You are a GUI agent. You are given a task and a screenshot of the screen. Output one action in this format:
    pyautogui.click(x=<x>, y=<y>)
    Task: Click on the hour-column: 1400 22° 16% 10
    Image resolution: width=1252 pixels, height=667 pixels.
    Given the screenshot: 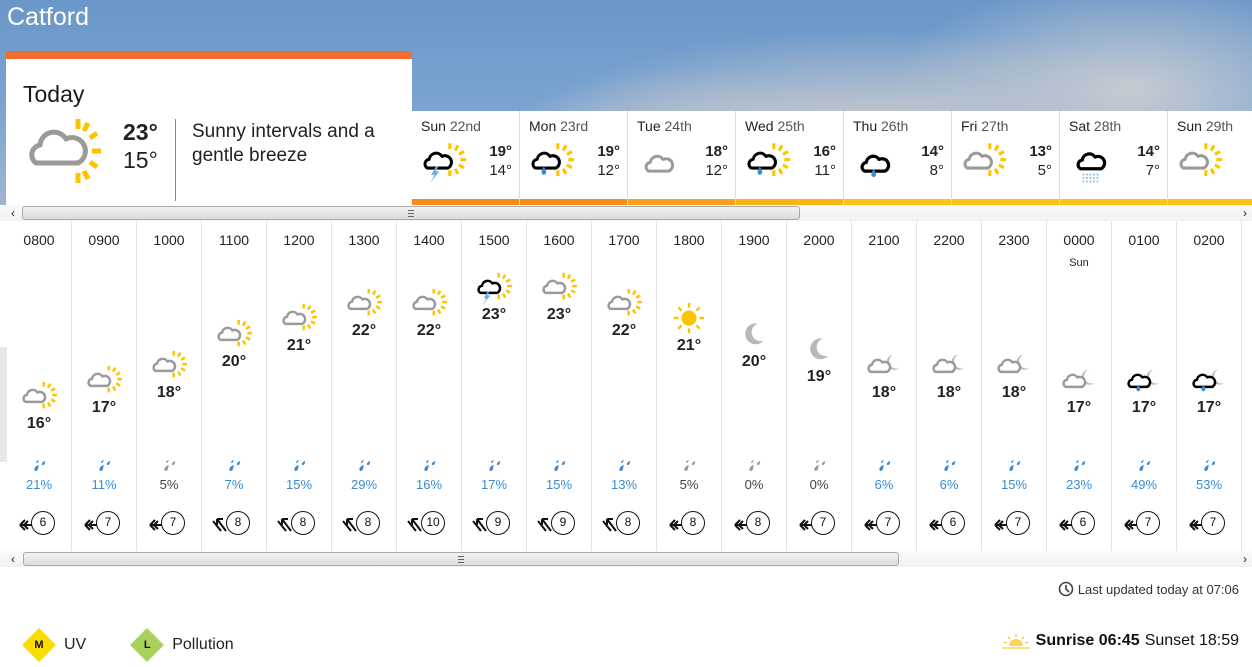 What is the action you would take?
    pyautogui.click(x=429, y=386)
    